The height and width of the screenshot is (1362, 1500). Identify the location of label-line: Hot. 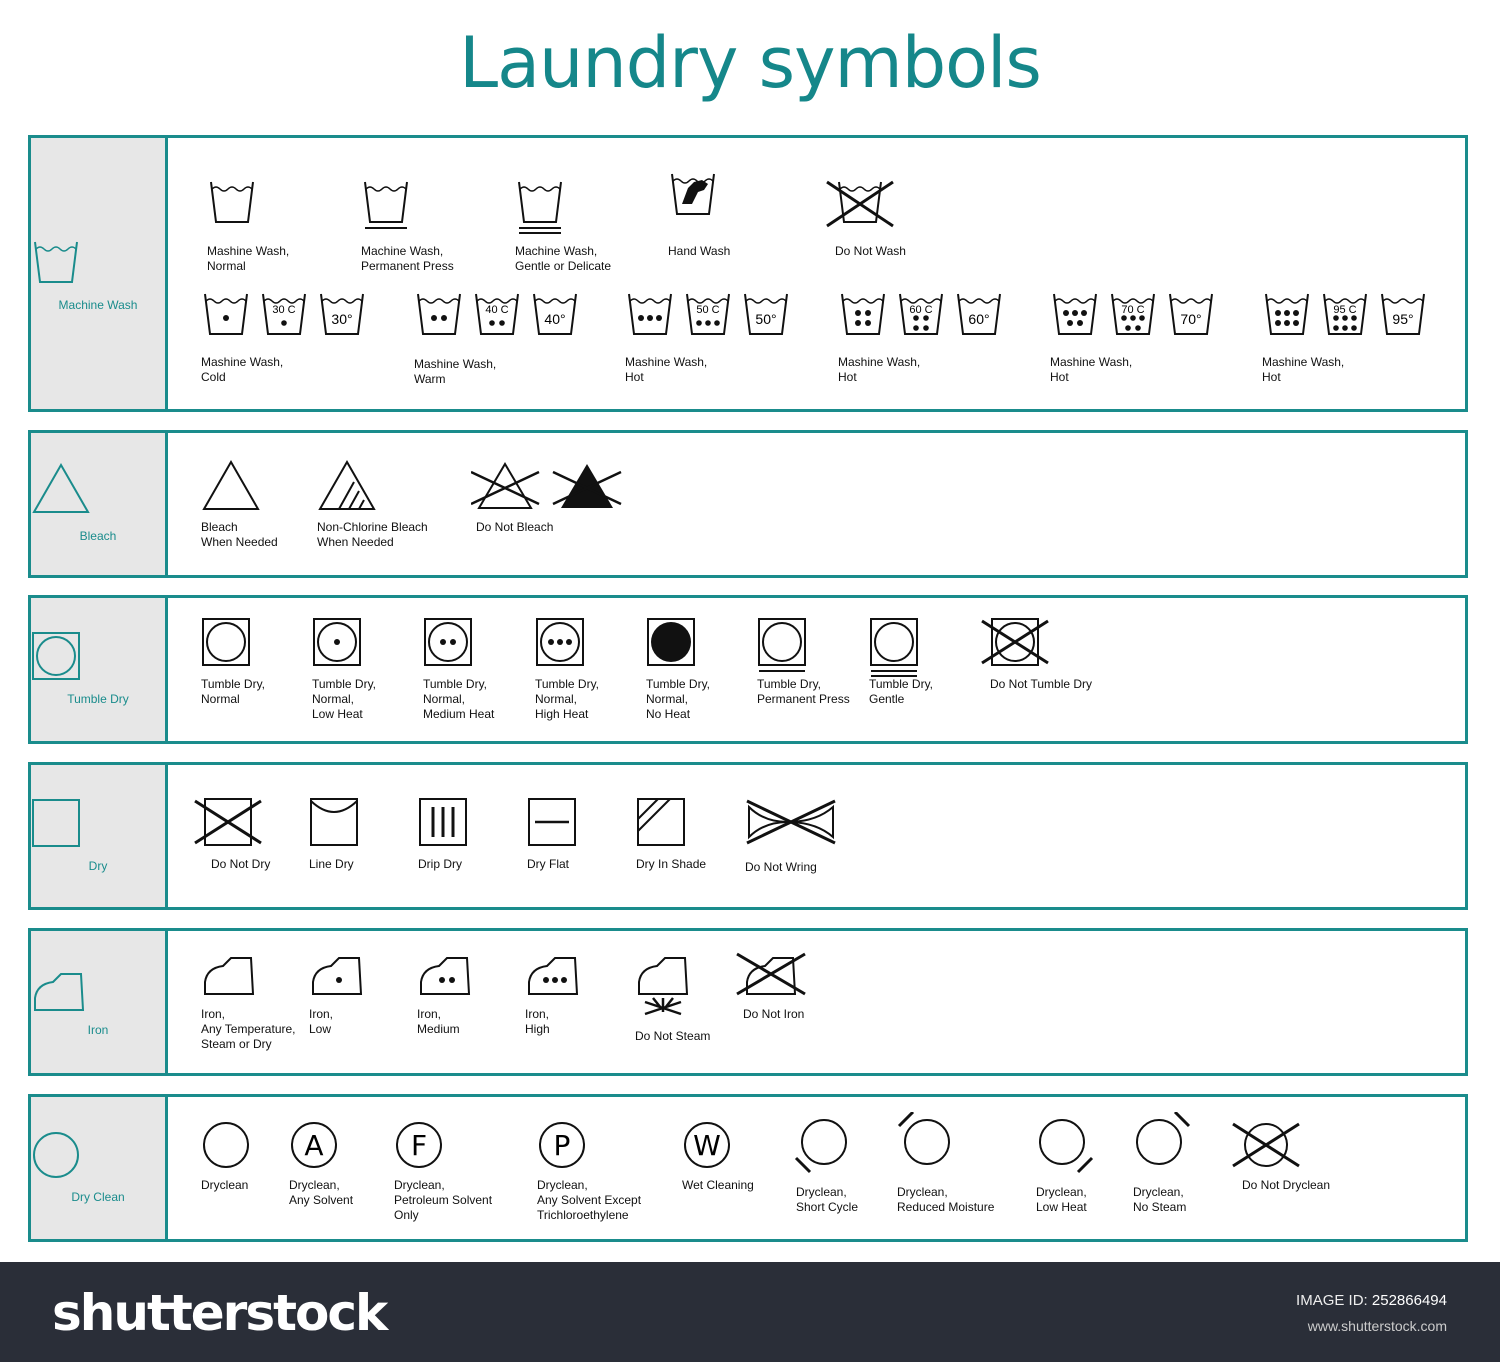
(847, 377).